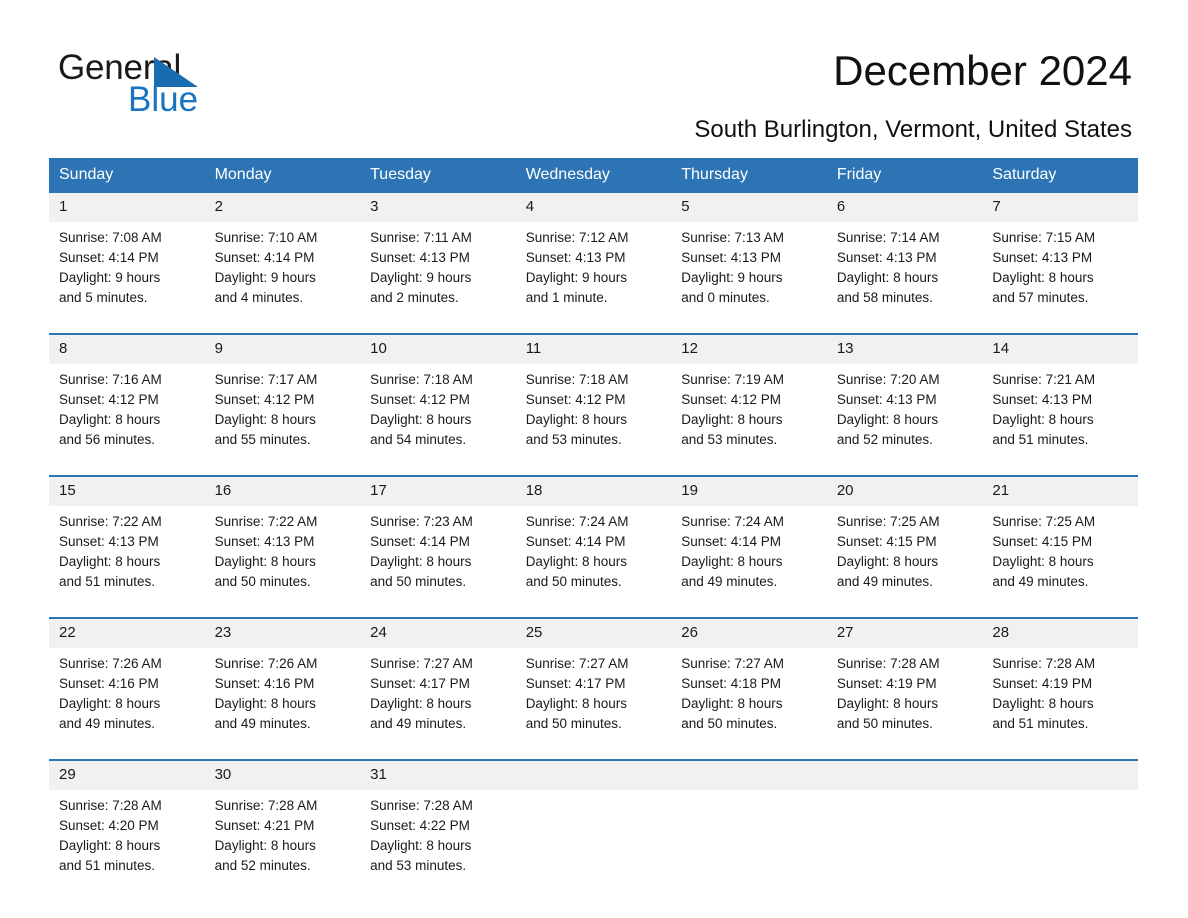 This screenshot has width=1188, height=918. Describe the element at coordinates (904, 775) in the screenshot. I see `day-number` at that location.